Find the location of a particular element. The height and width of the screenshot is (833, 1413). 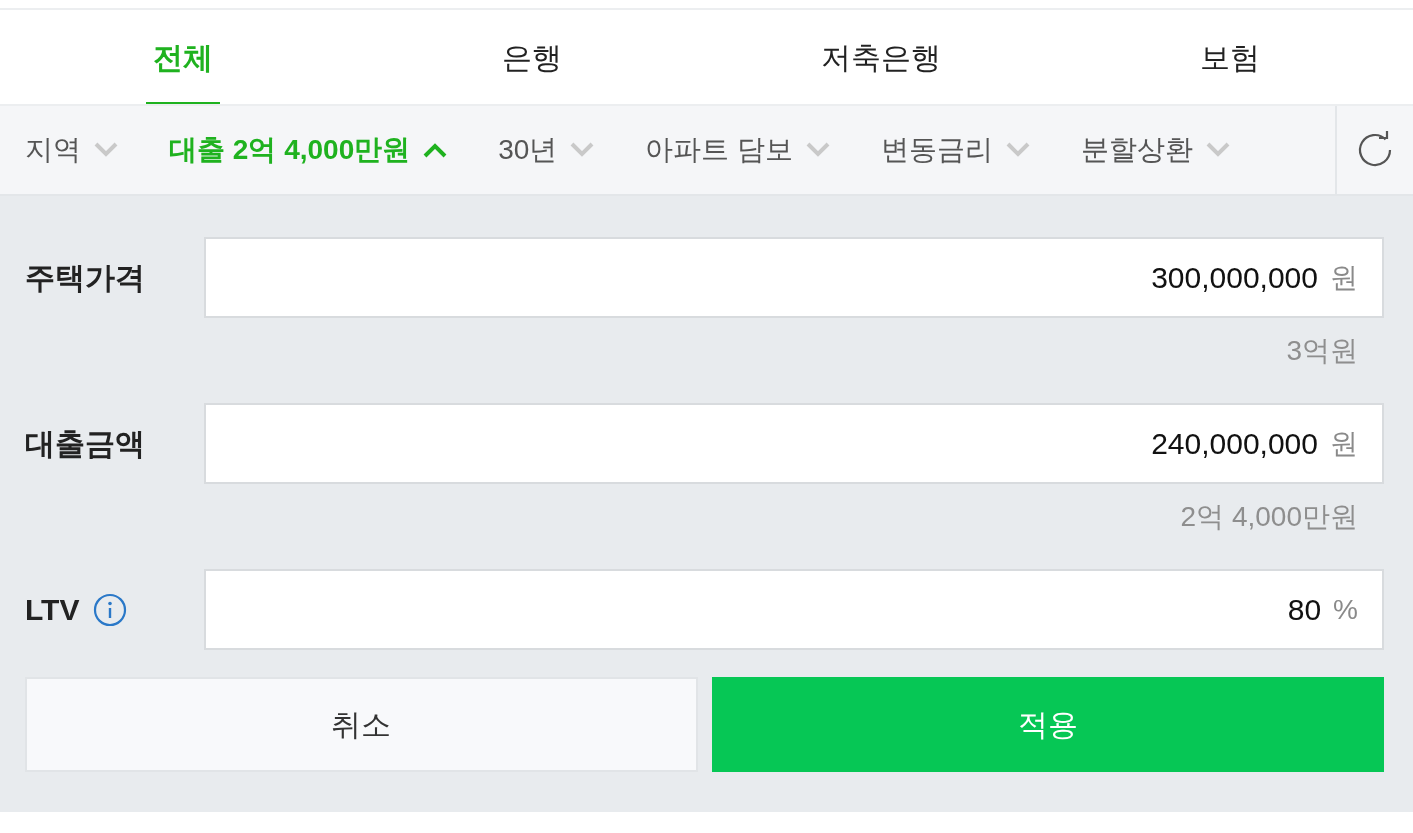

field-label: 대출금액 is located at coordinates (85, 444).